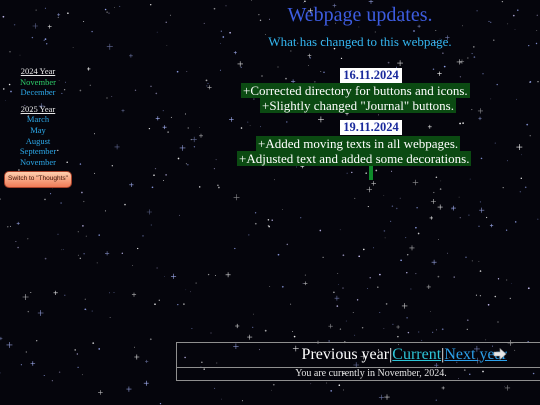 The height and width of the screenshot is (405, 540). Describe the element at coordinates (38, 179) in the screenshot. I see `switch-to-thoughts-button: Switch to "Thoughts"` at that location.